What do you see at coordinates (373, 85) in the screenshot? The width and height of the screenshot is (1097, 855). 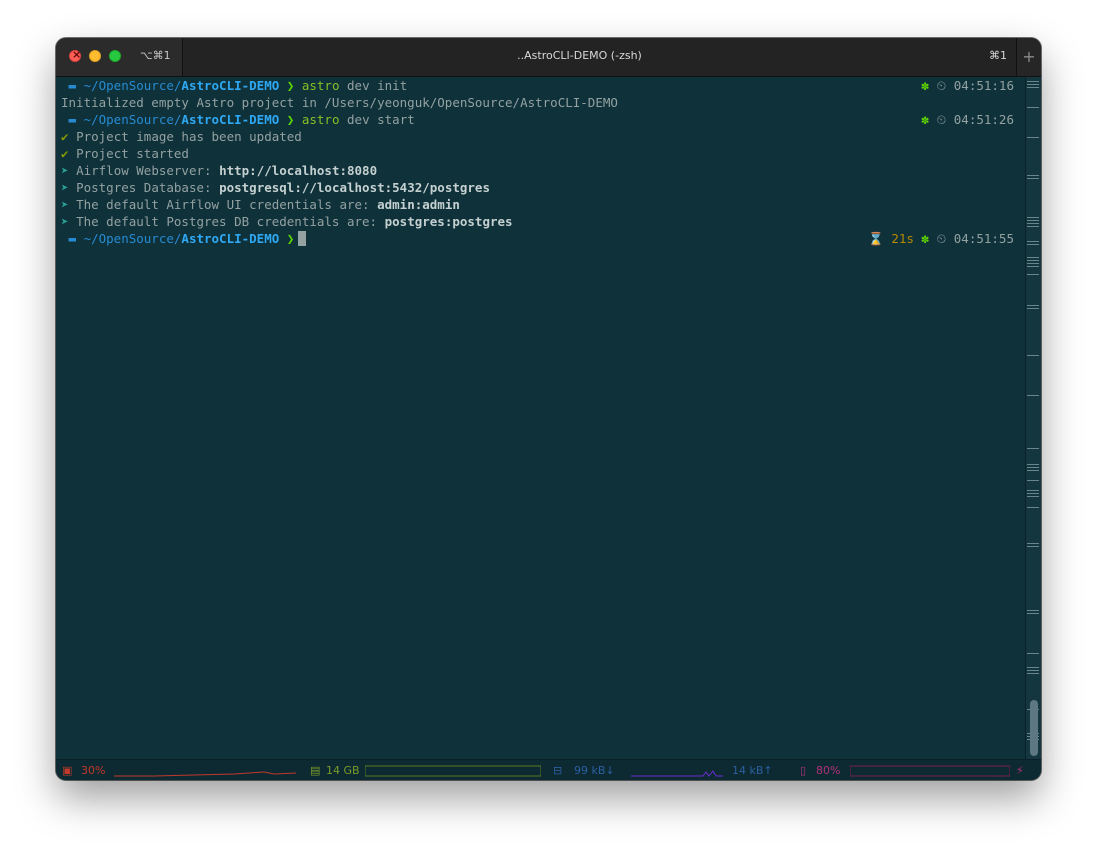 I see `command-args: dev init` at bounding box center [373, 85].